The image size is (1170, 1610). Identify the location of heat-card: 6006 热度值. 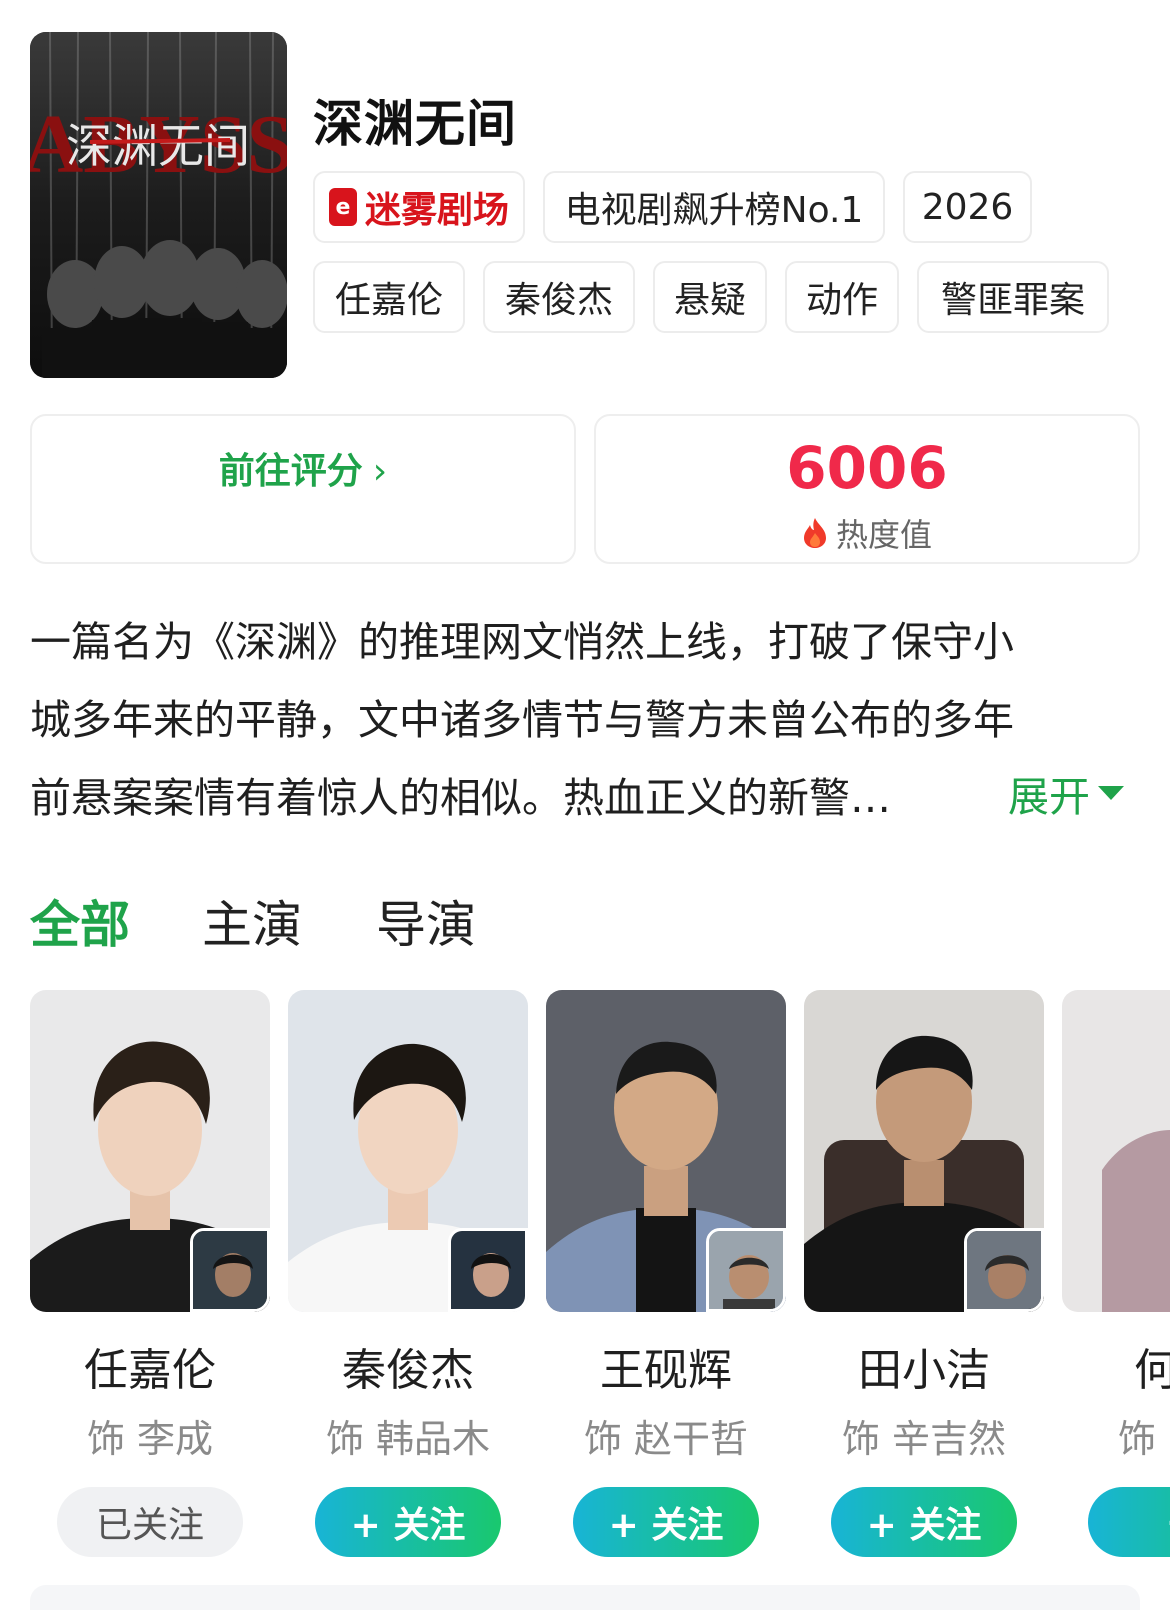
(867, 489).